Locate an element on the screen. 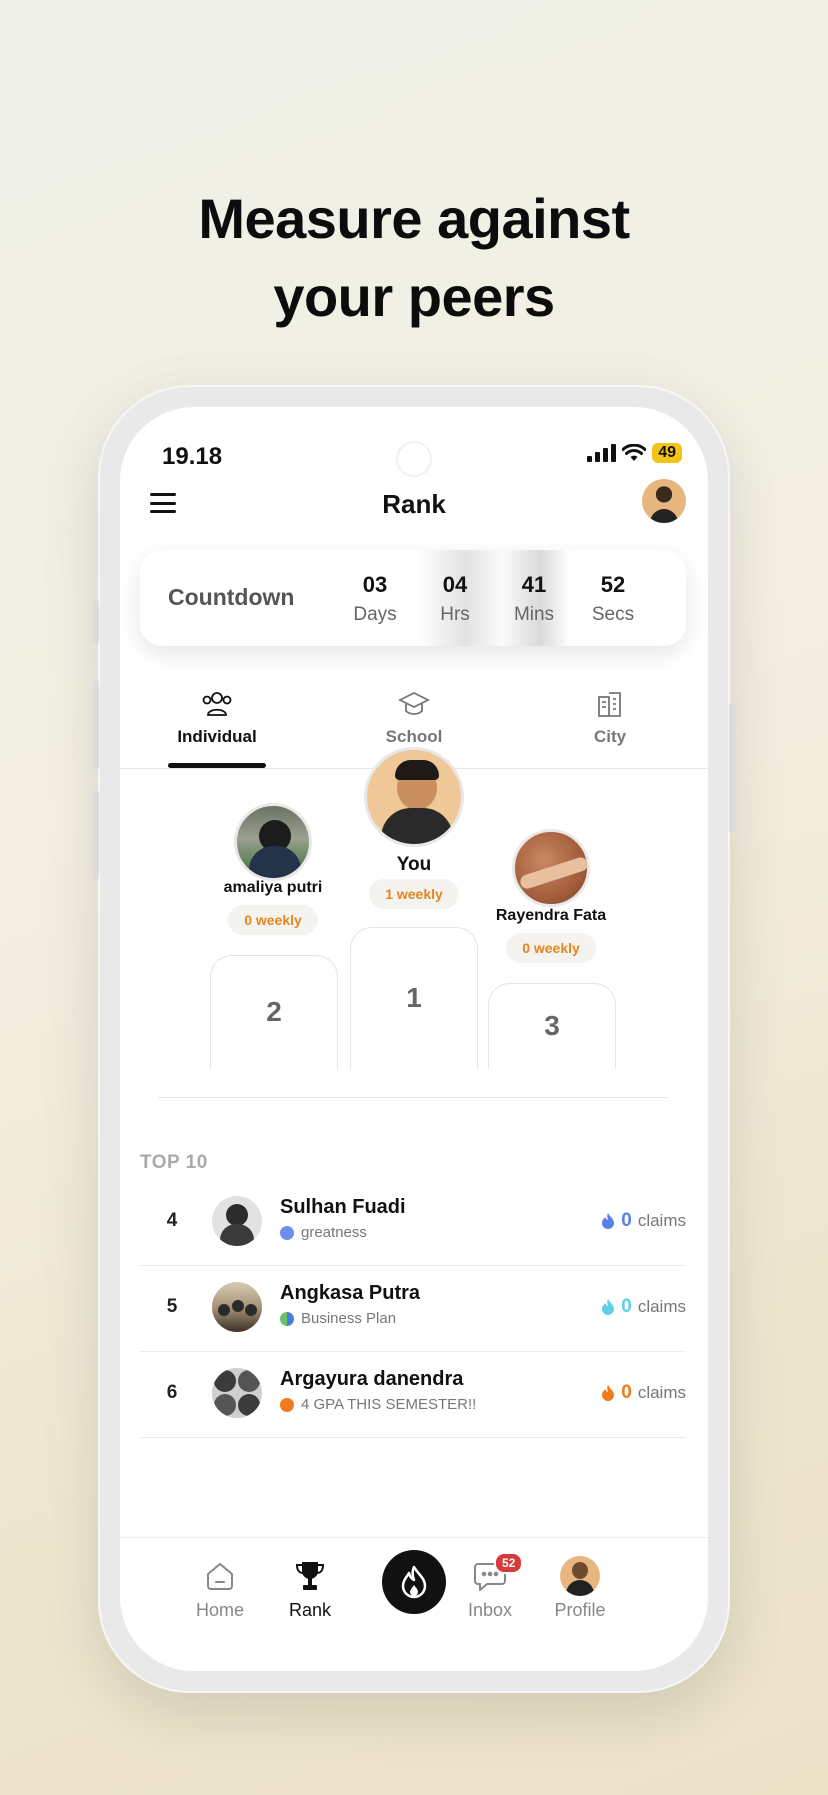 The height and width of the screenshot is (1795, 828). nav-inbox: 52 Inbox is located at coordinates (490, 1586).